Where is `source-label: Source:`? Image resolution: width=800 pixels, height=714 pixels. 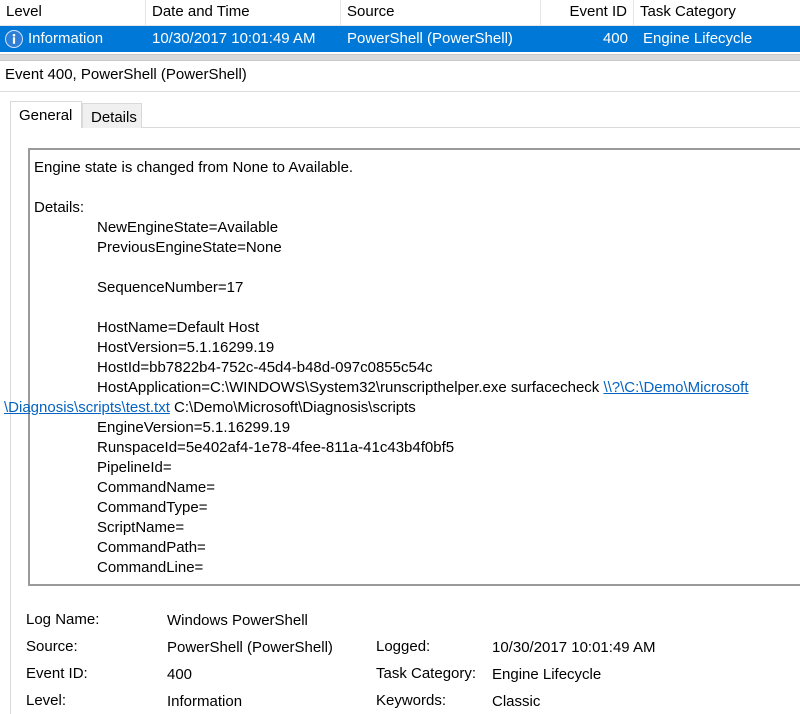
source-label: Source: is located at coordinates (52, 646).